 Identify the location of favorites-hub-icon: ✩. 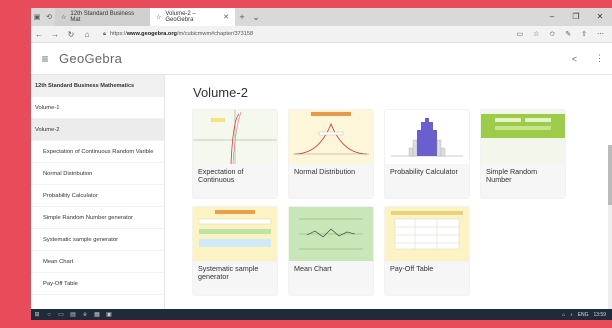
(552, 34).